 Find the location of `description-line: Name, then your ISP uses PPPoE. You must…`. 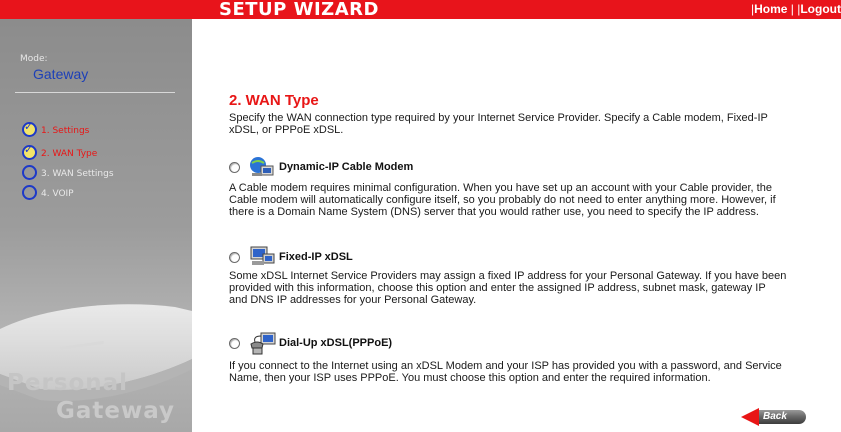

description-line: Name, then your ISP uses PPPoE. You must… is located at coordinates (470, 378).